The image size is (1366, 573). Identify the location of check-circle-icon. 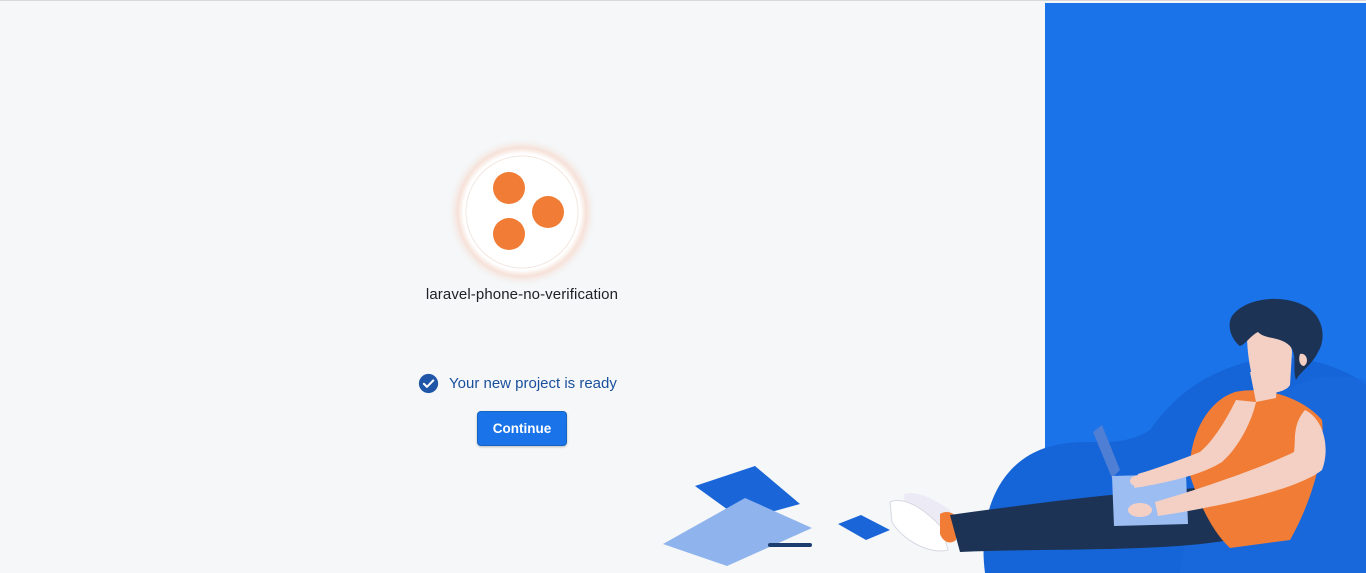
(428, 383).